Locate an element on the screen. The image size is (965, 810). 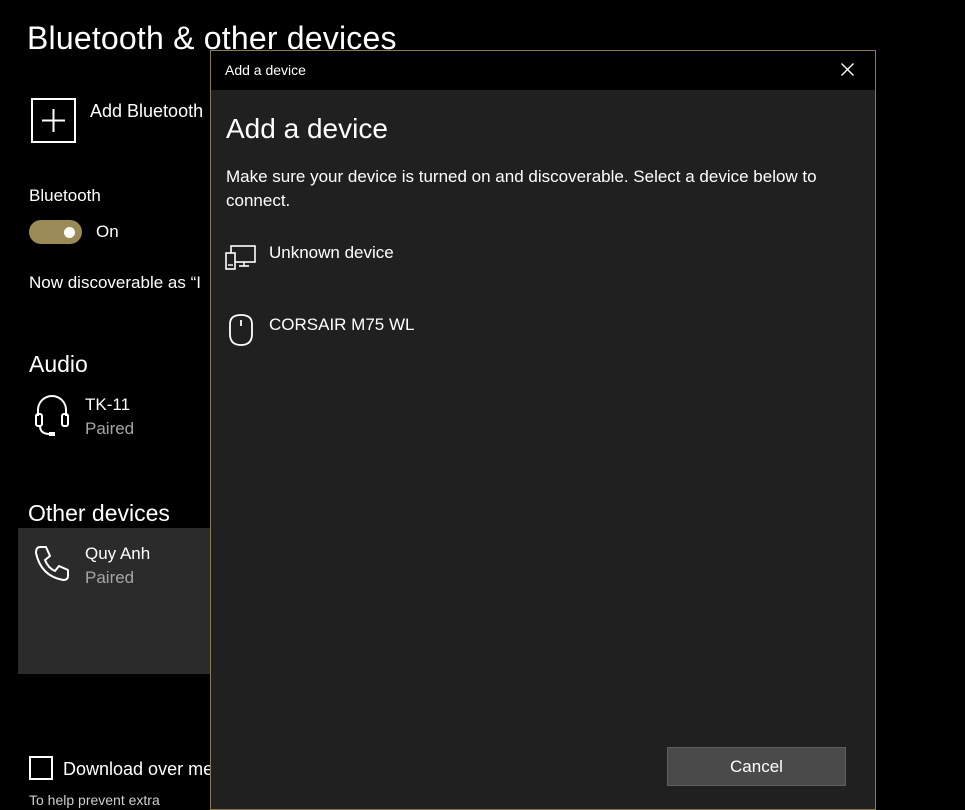
other-devices-heading: Other devices is located at coordinates (99, 513).